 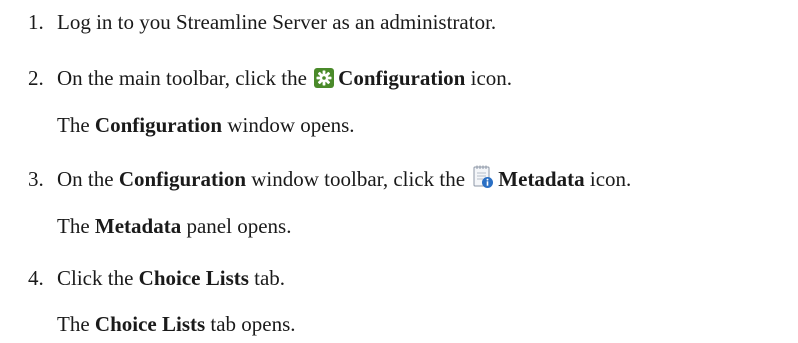 I want to click on configuration-label: Configuration, so click(x=402, y=78).